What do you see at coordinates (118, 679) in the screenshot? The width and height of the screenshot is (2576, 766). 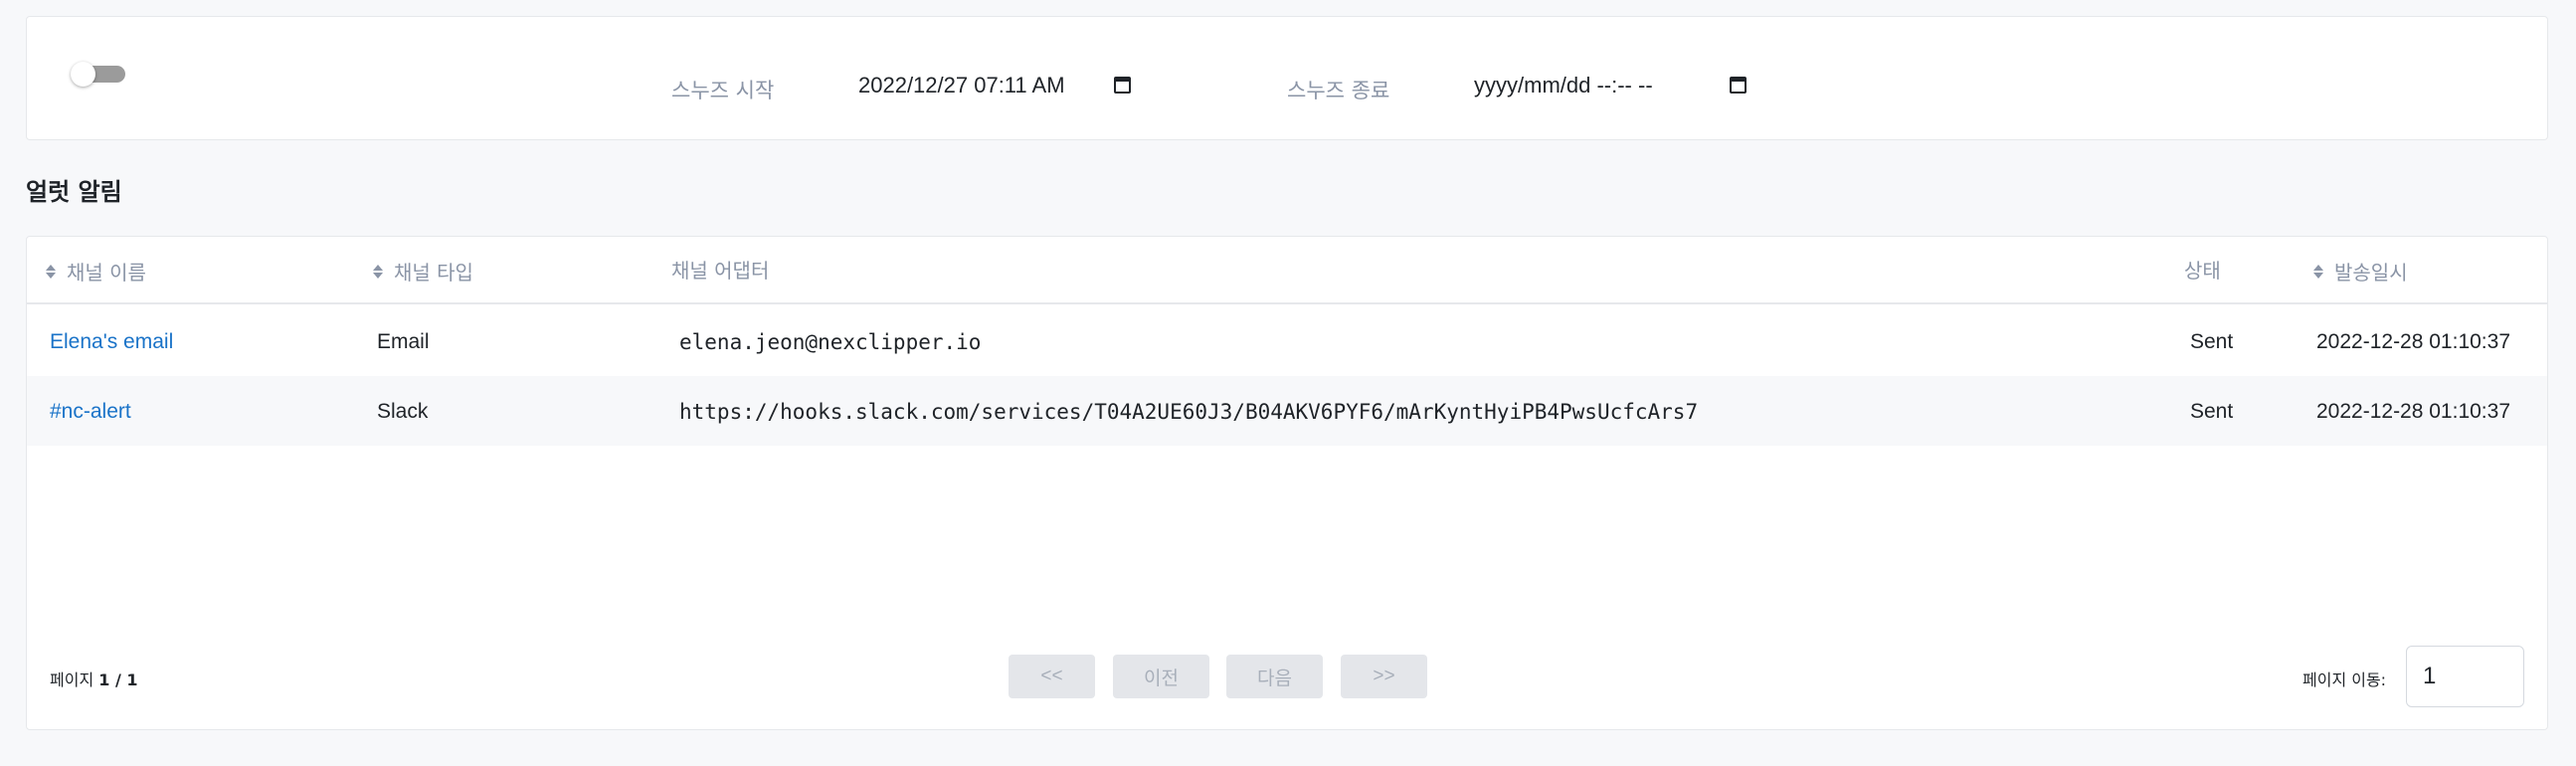 I see `page-value: 1 / 1` at bounding box center [118, 679].